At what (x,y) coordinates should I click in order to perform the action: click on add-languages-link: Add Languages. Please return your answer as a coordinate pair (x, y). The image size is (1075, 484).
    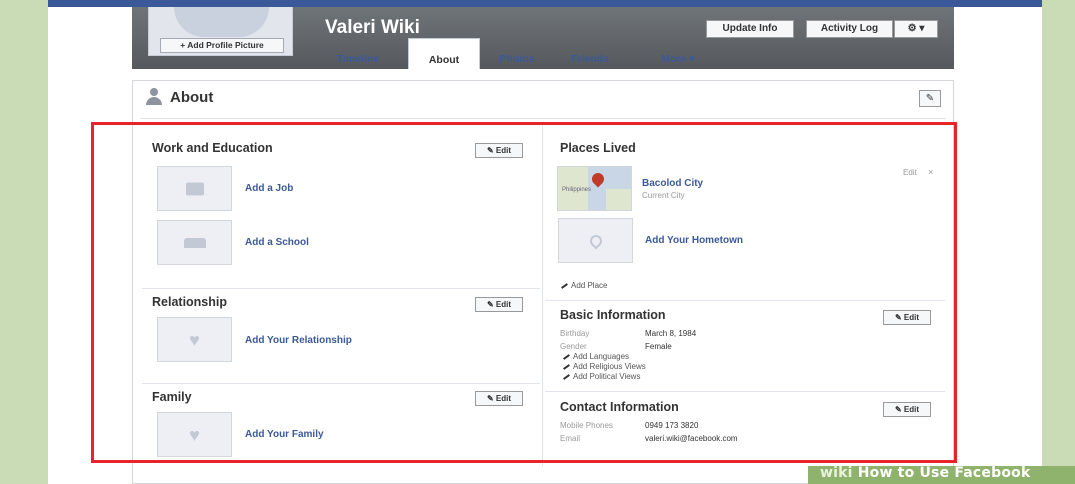
    Looking at the image, I should click on (596, 356).